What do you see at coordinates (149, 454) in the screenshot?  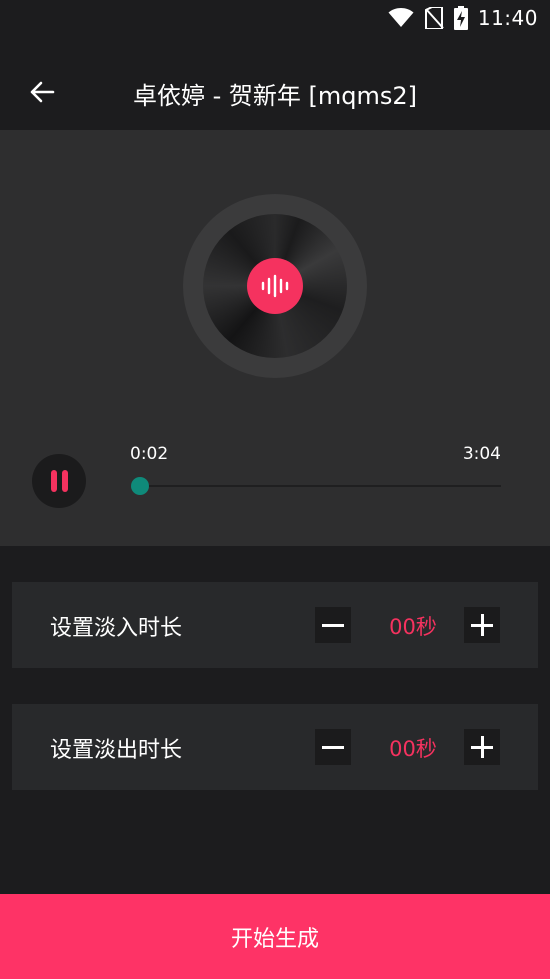 I see `current-time: 0:02` at bounding box center [149, 454].